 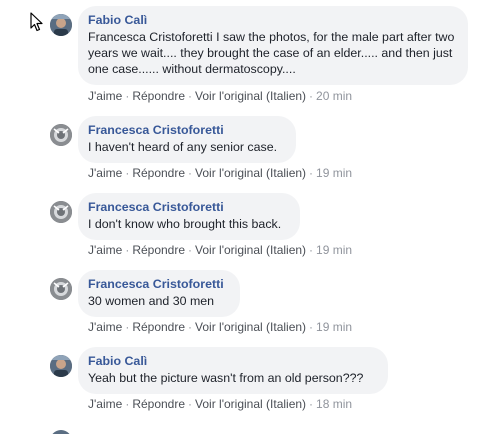 What do you see at coordinates (185, 224) in the screenshot?
I see `comment-text: I don't know who brought this back.` at bounding box center [185, 224].